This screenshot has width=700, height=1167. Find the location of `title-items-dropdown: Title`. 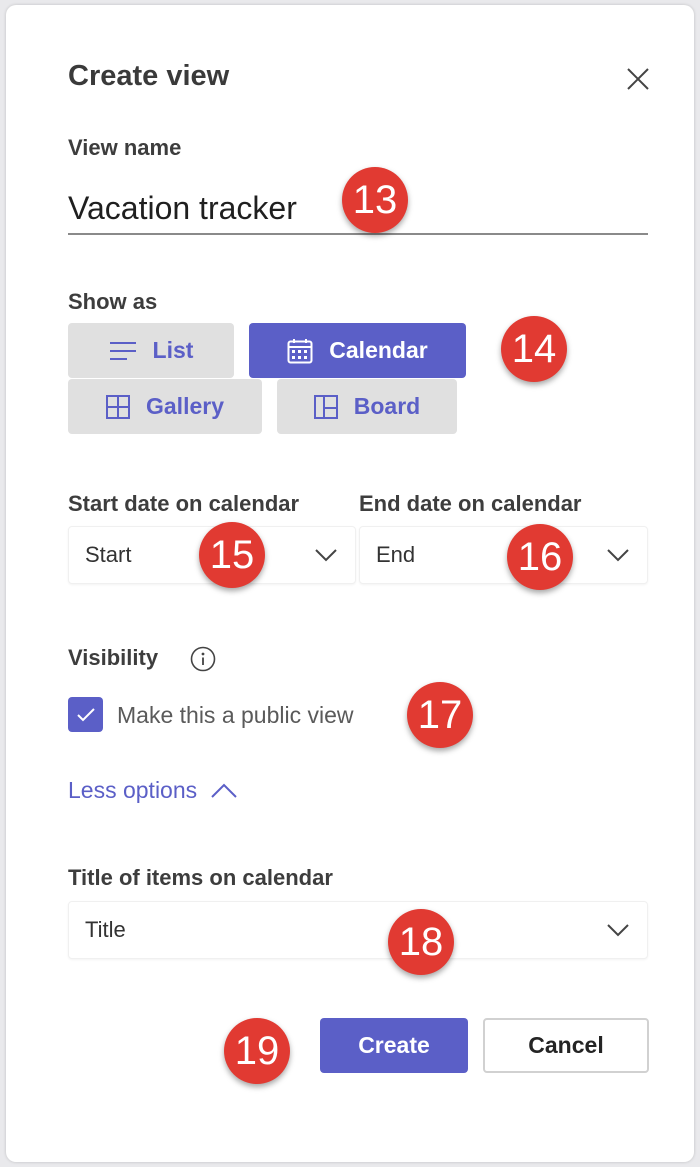

title-items-dropdown: Title is located at coordinates (358, 930).